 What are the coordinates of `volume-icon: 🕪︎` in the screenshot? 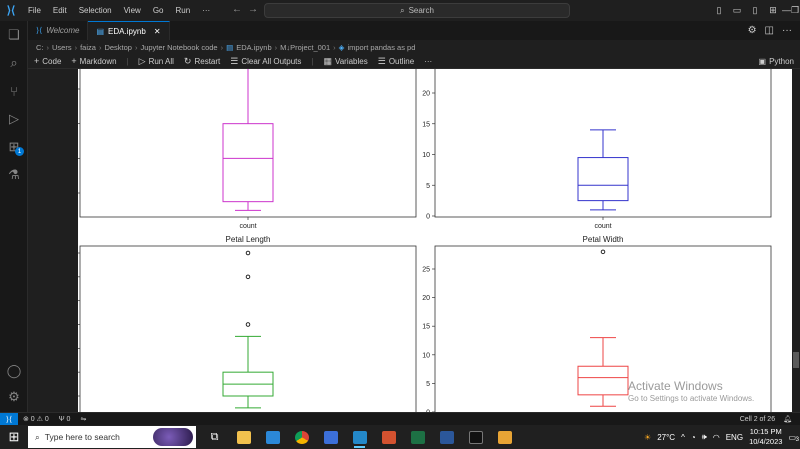 It's located at (704, 437).